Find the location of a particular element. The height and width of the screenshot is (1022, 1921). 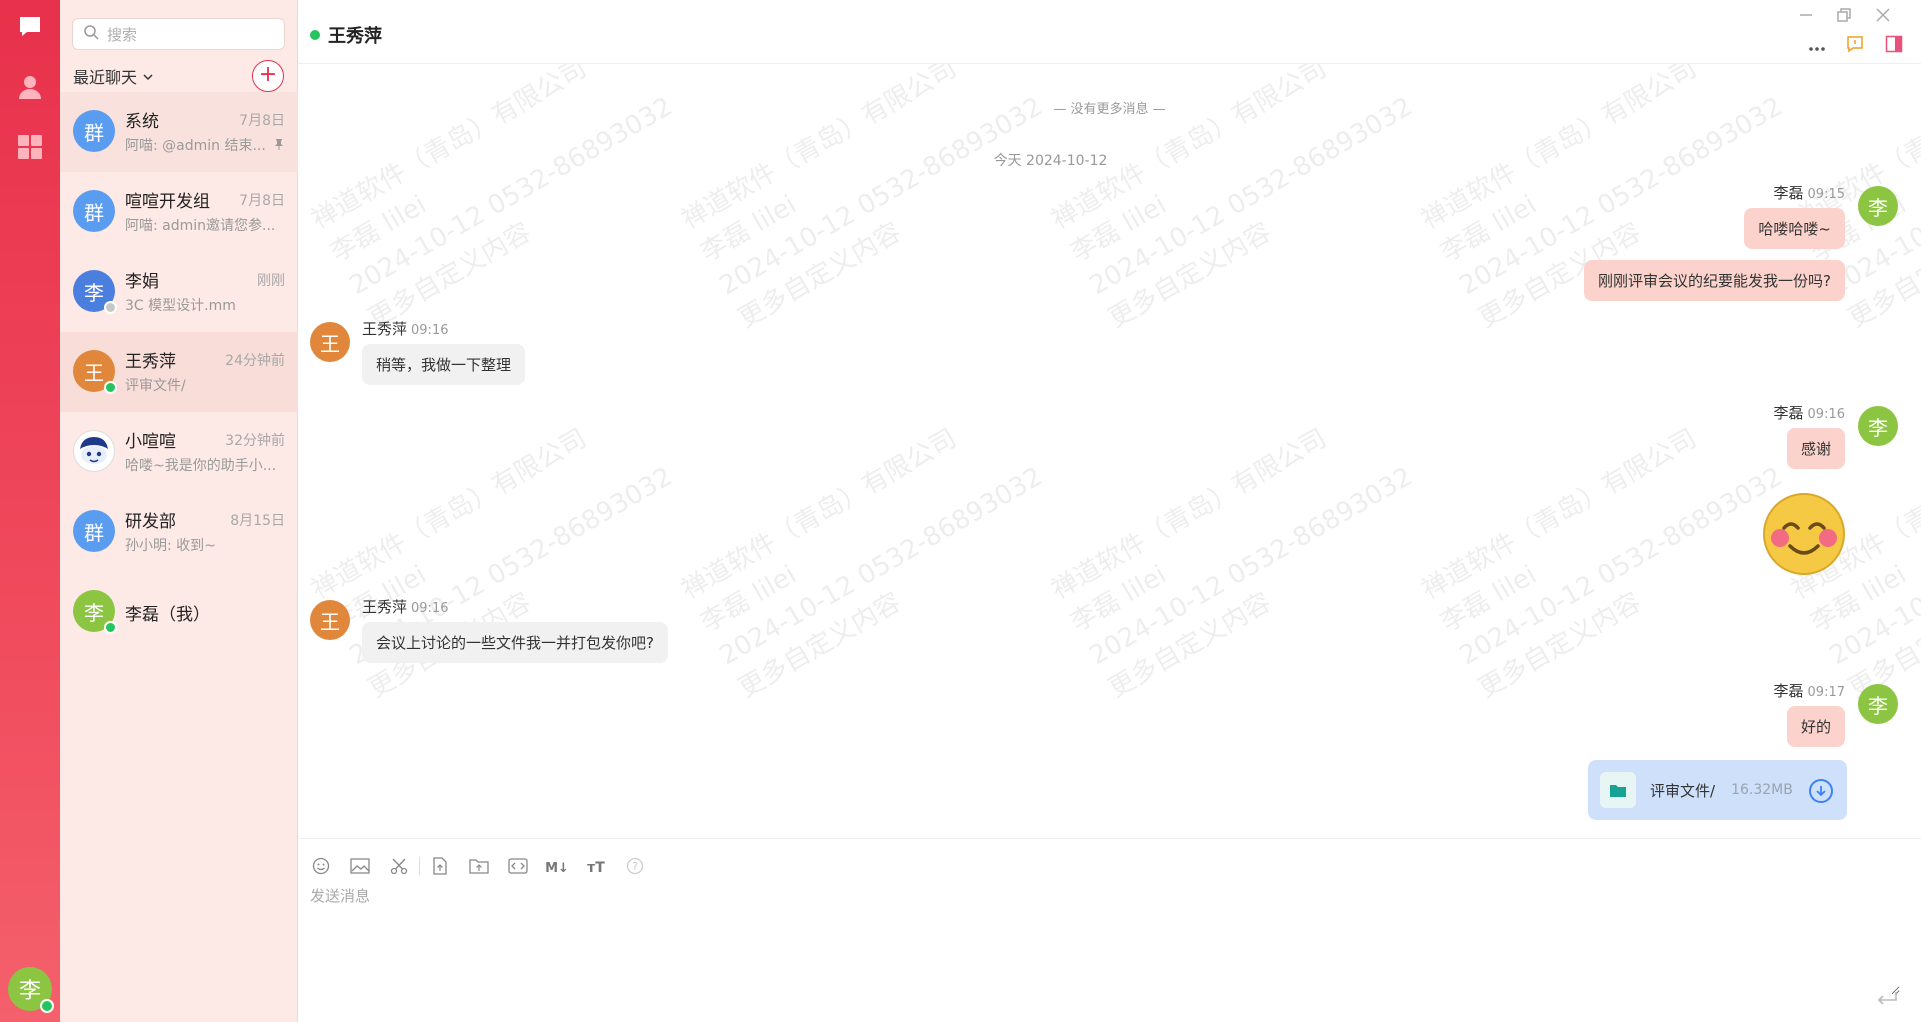

folder-icon is located at coordinates (1618, 790).